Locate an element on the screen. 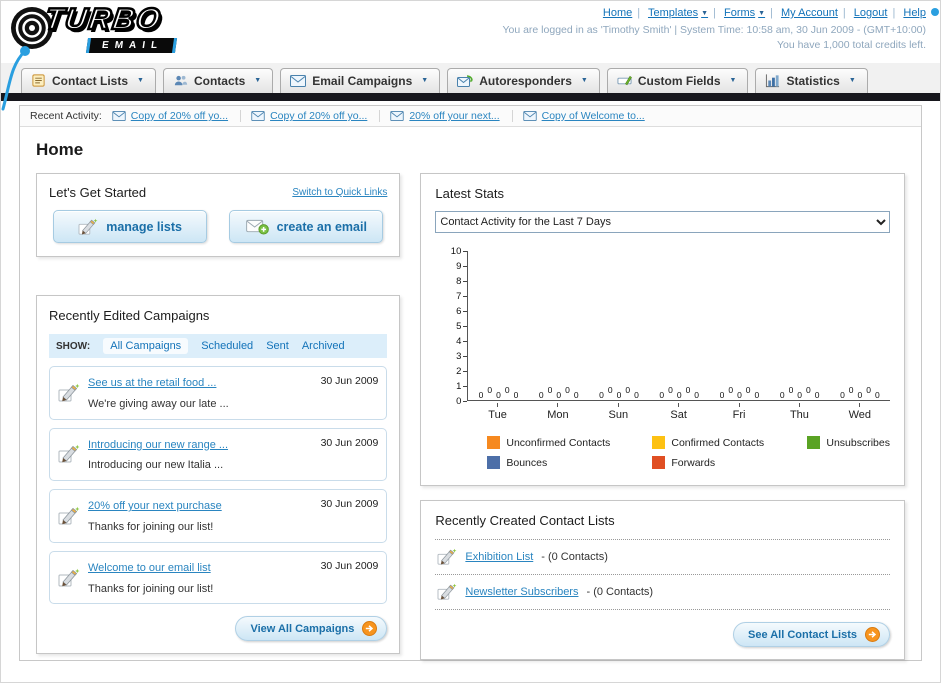 The height and width of the screenshot is (683, 941). x-axis-label: Tue is located at coordinates (497, 412).